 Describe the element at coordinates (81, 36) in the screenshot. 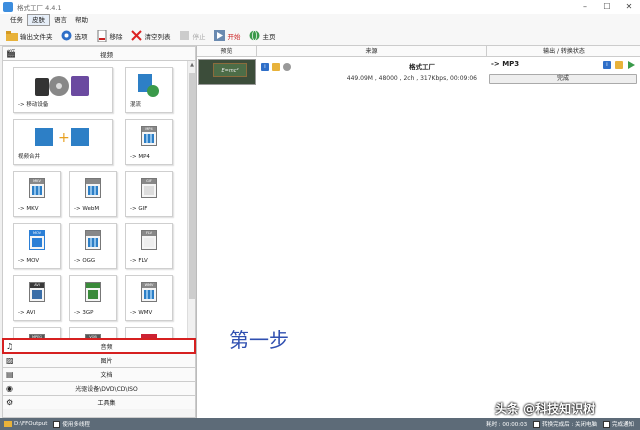

I see `options-label: 选项` at that location.